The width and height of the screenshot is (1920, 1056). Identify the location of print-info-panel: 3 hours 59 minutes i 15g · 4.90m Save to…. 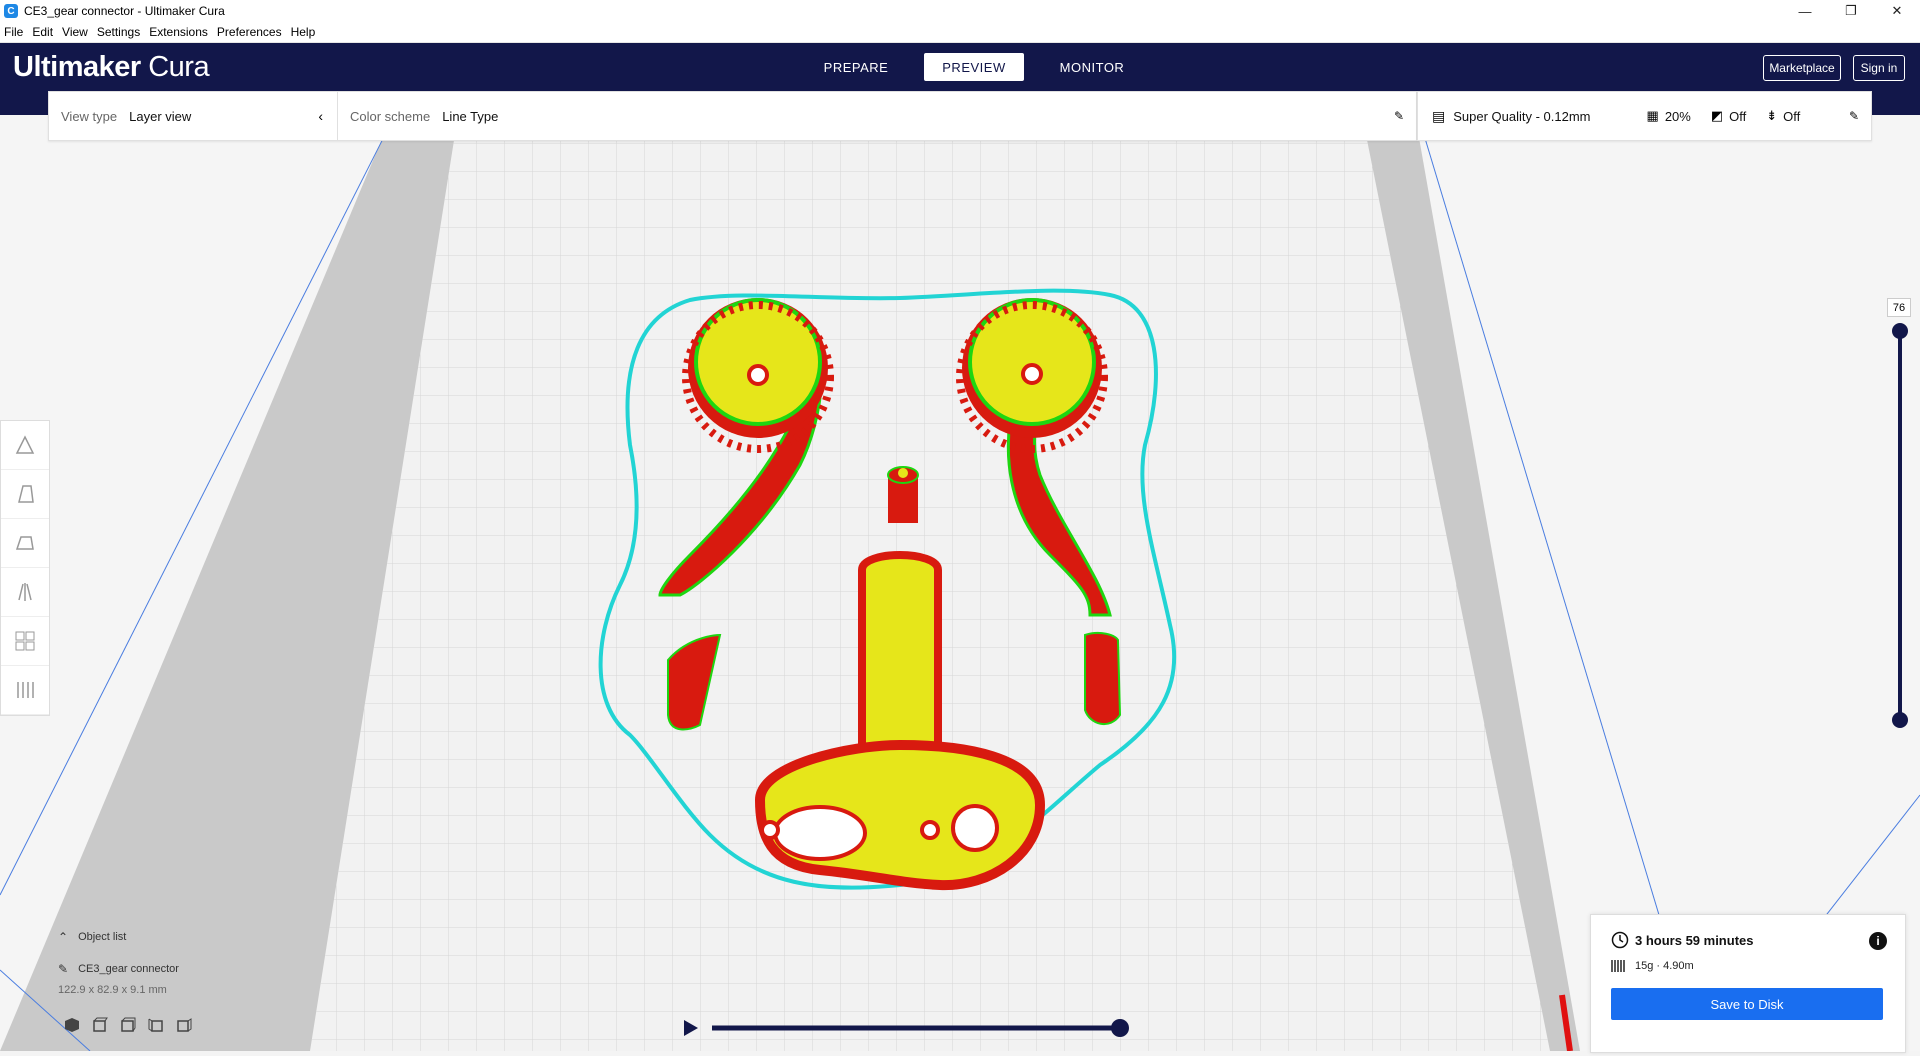
(1748, 983).